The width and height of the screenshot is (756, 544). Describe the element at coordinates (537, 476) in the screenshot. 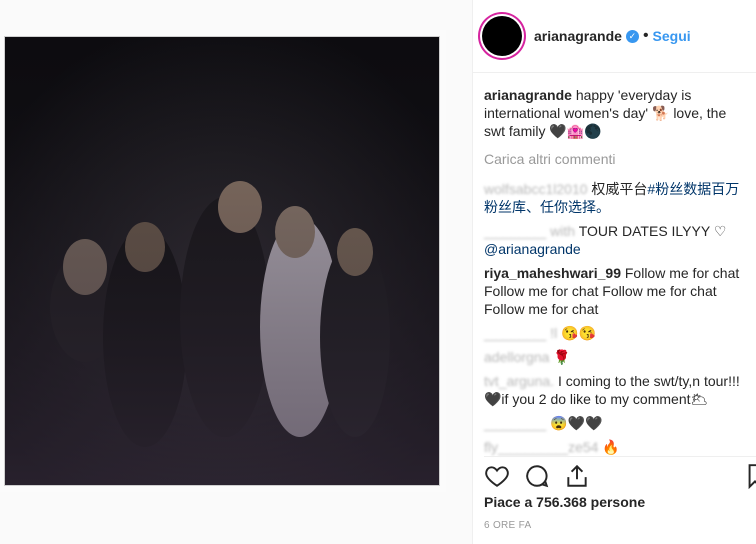

I see `comment-icon` at that location.